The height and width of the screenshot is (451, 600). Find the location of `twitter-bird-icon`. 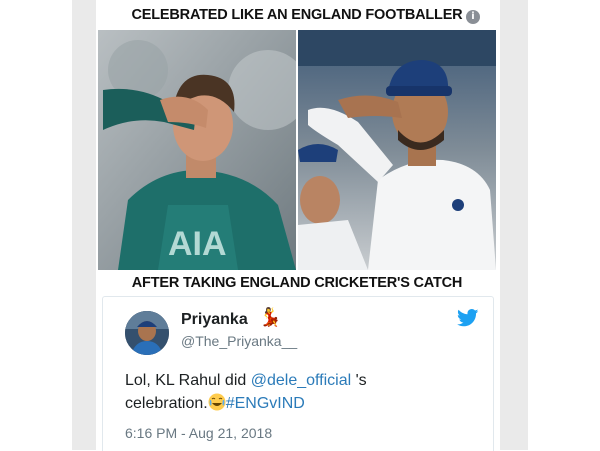

twitter-bird-icon is located at coordinates (468, 318).